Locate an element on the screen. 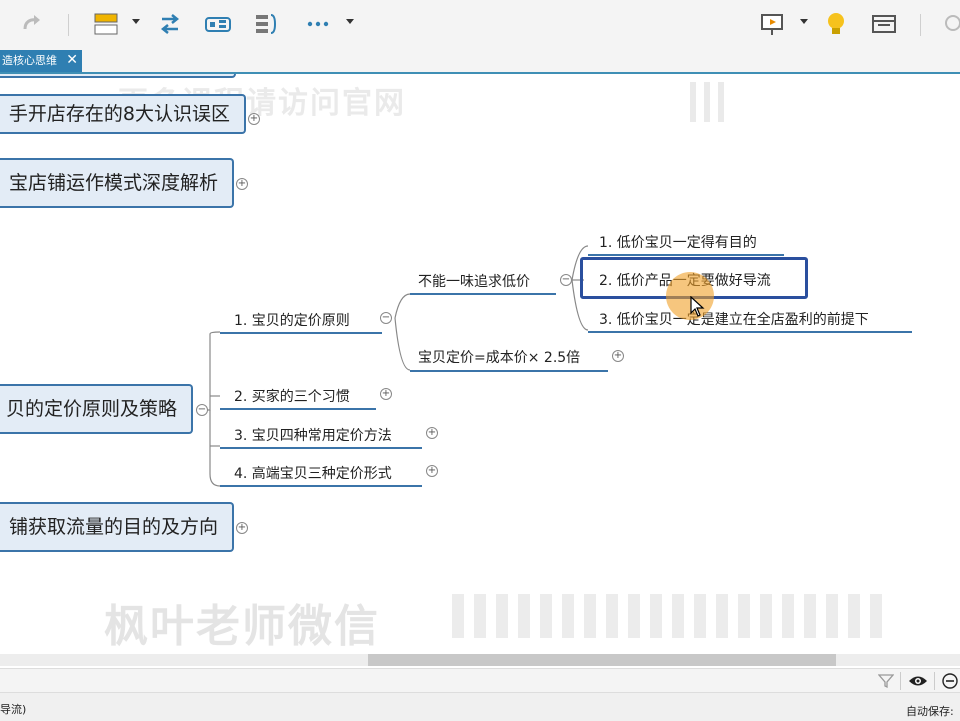  eye-icon is located at coordinates (918, 683).